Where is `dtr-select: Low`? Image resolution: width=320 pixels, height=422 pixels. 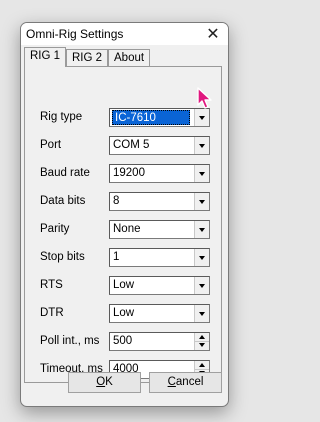
dtr-select: Low is located at coordinates (159, 313).